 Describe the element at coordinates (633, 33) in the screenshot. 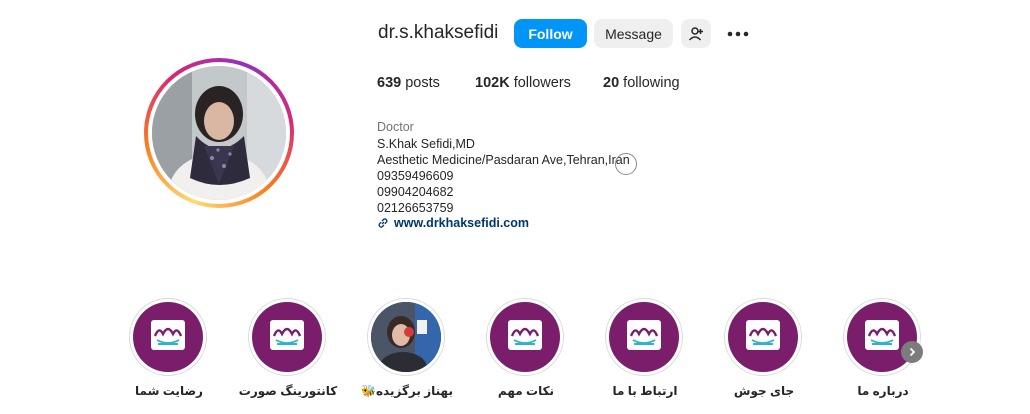

I see `message-button: Message` at that location.